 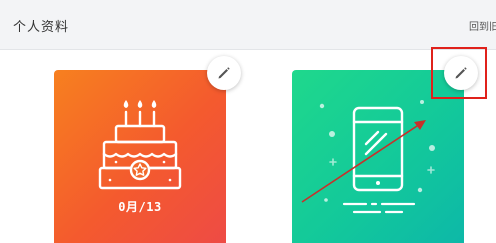 I want to click on cake-icon, so click(x=140, y=145).